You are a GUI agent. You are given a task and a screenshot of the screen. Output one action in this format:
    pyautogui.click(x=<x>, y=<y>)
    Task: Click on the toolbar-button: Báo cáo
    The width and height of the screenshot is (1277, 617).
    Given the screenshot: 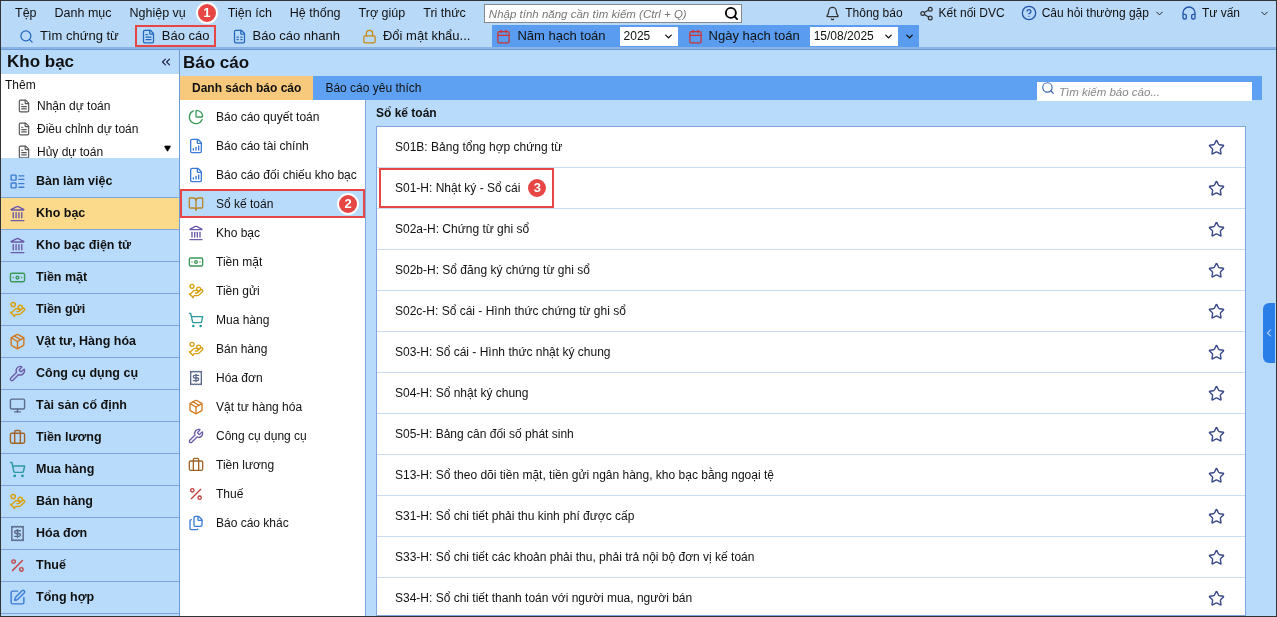 What is the action you would take?
    pyautogui.click(x=175, y=36)
    